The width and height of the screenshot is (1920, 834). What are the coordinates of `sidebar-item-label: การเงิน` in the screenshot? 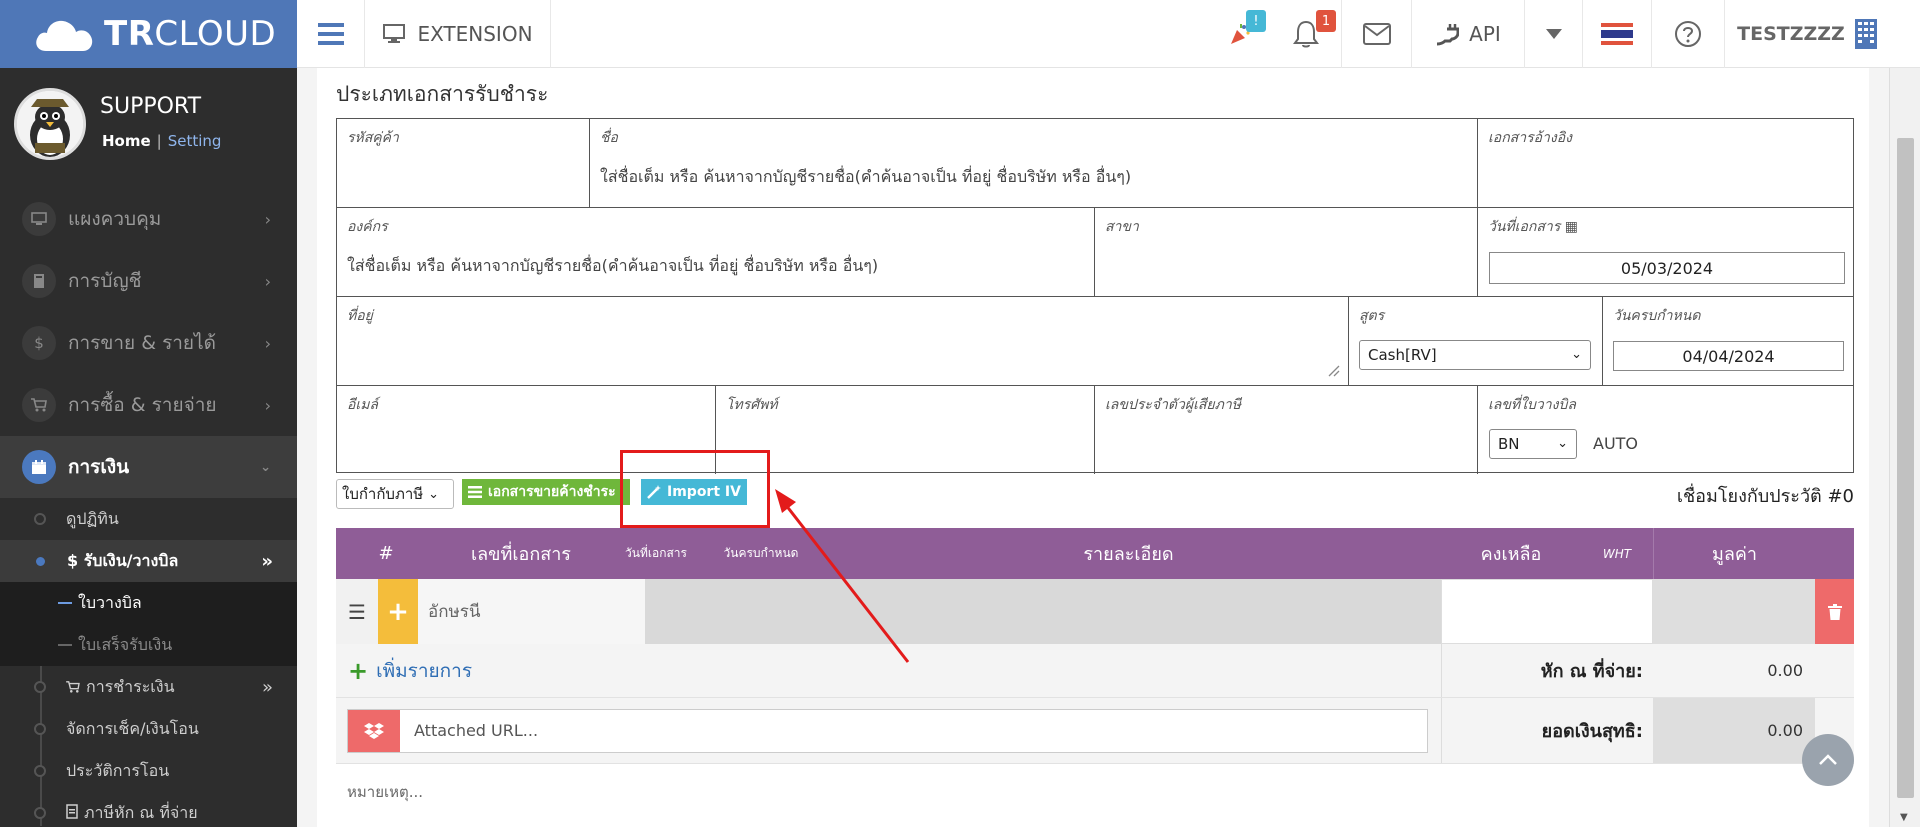 It's located at (99, 467).